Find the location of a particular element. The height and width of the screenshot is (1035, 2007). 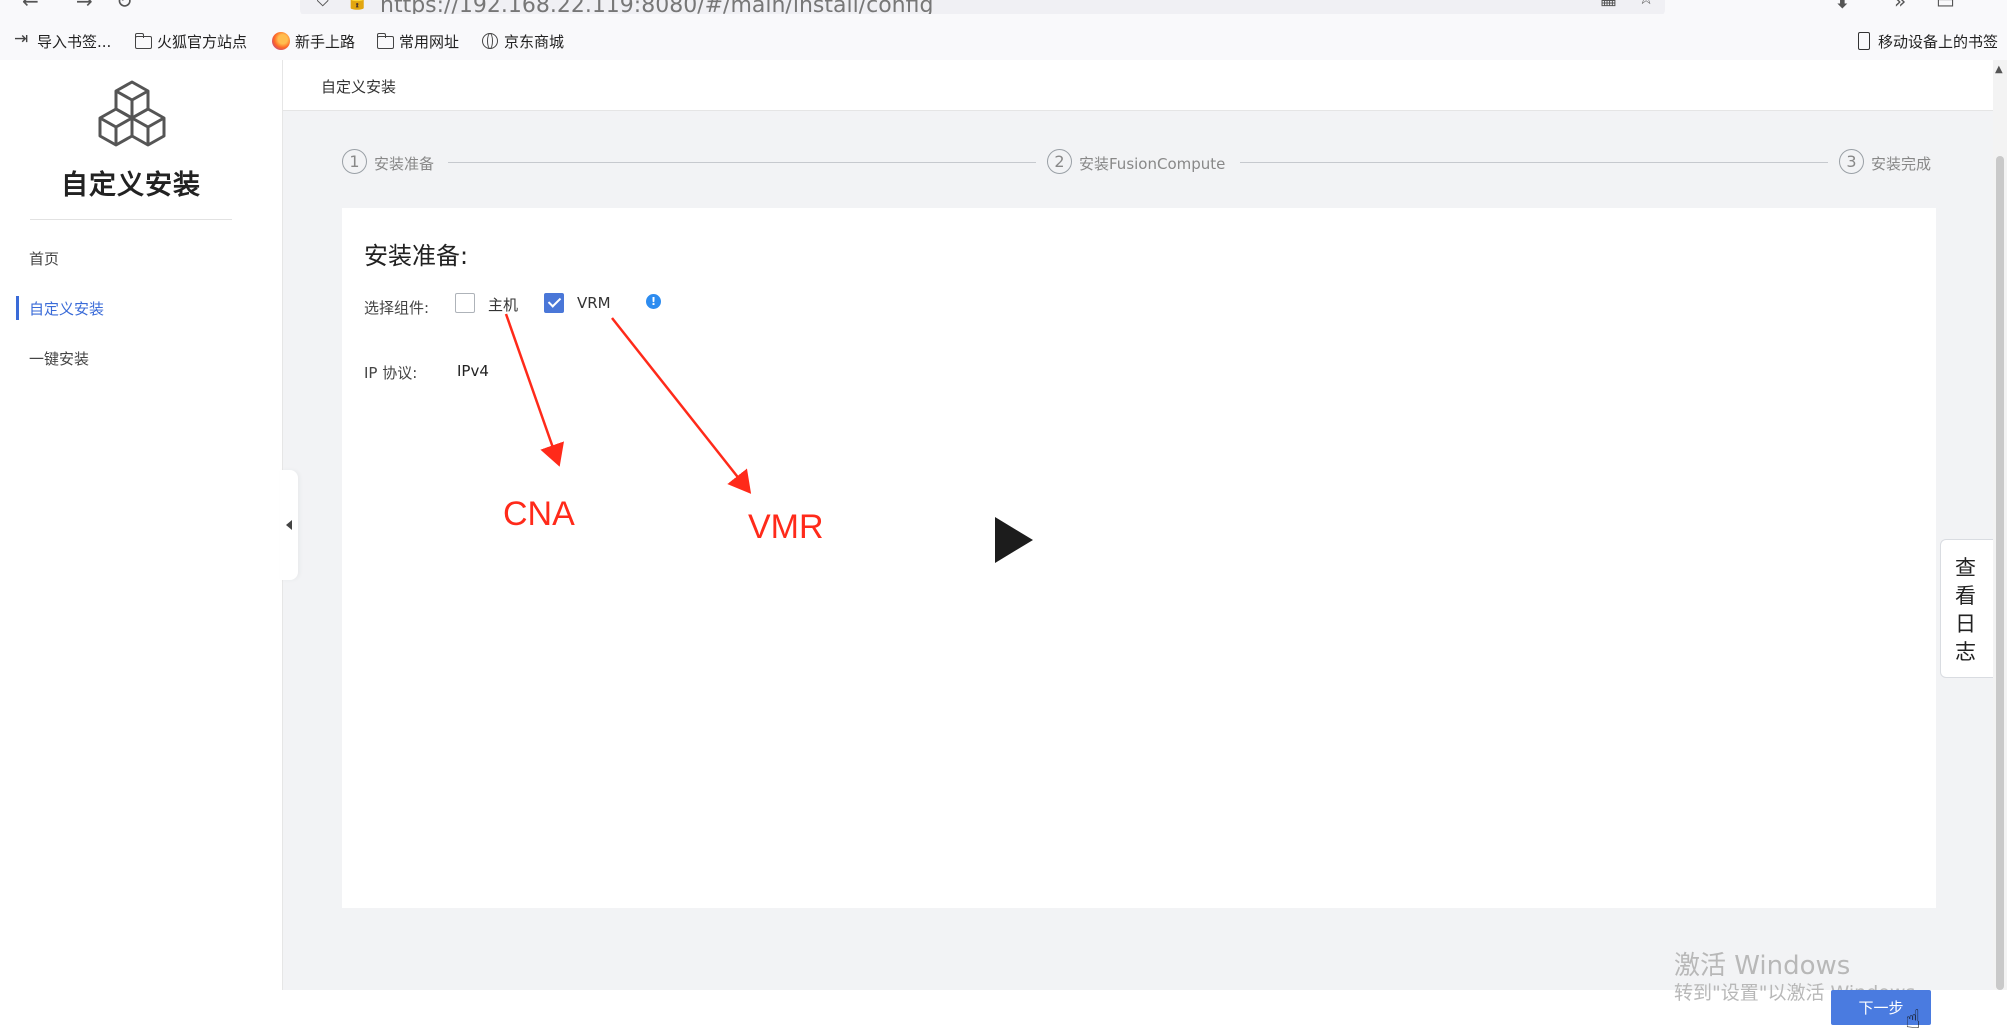

ip-protocol-label: IP 协议: is located at coordinates (391, 373).